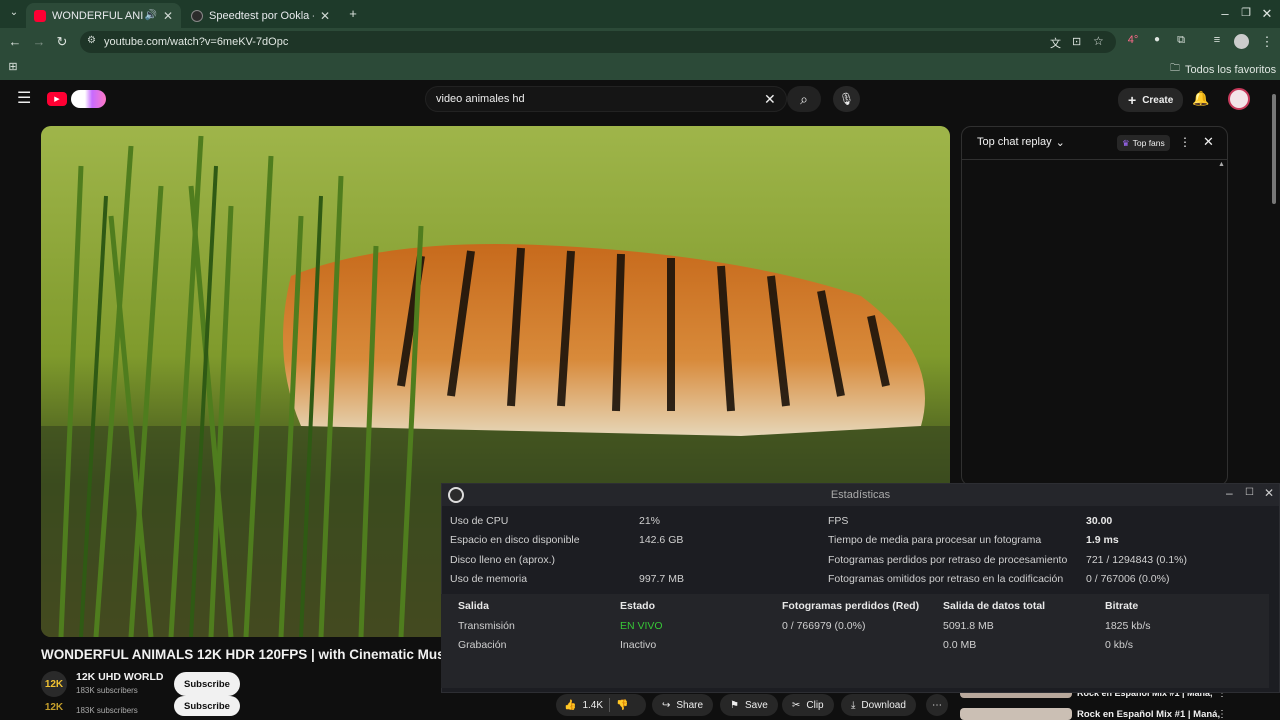  Describe the element at coordinates (808, 705) in the screenshot. I see `clip-button: ✂ Clip` at that location.